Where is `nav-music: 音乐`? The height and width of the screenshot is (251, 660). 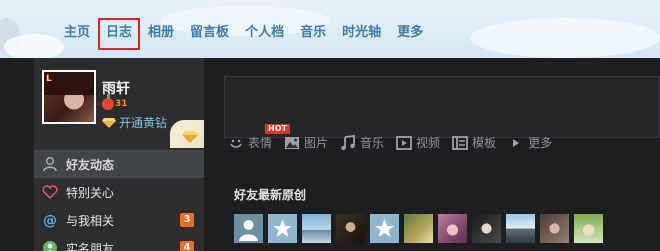
nav-music: 音乐 is located at coordinates (313, 33).